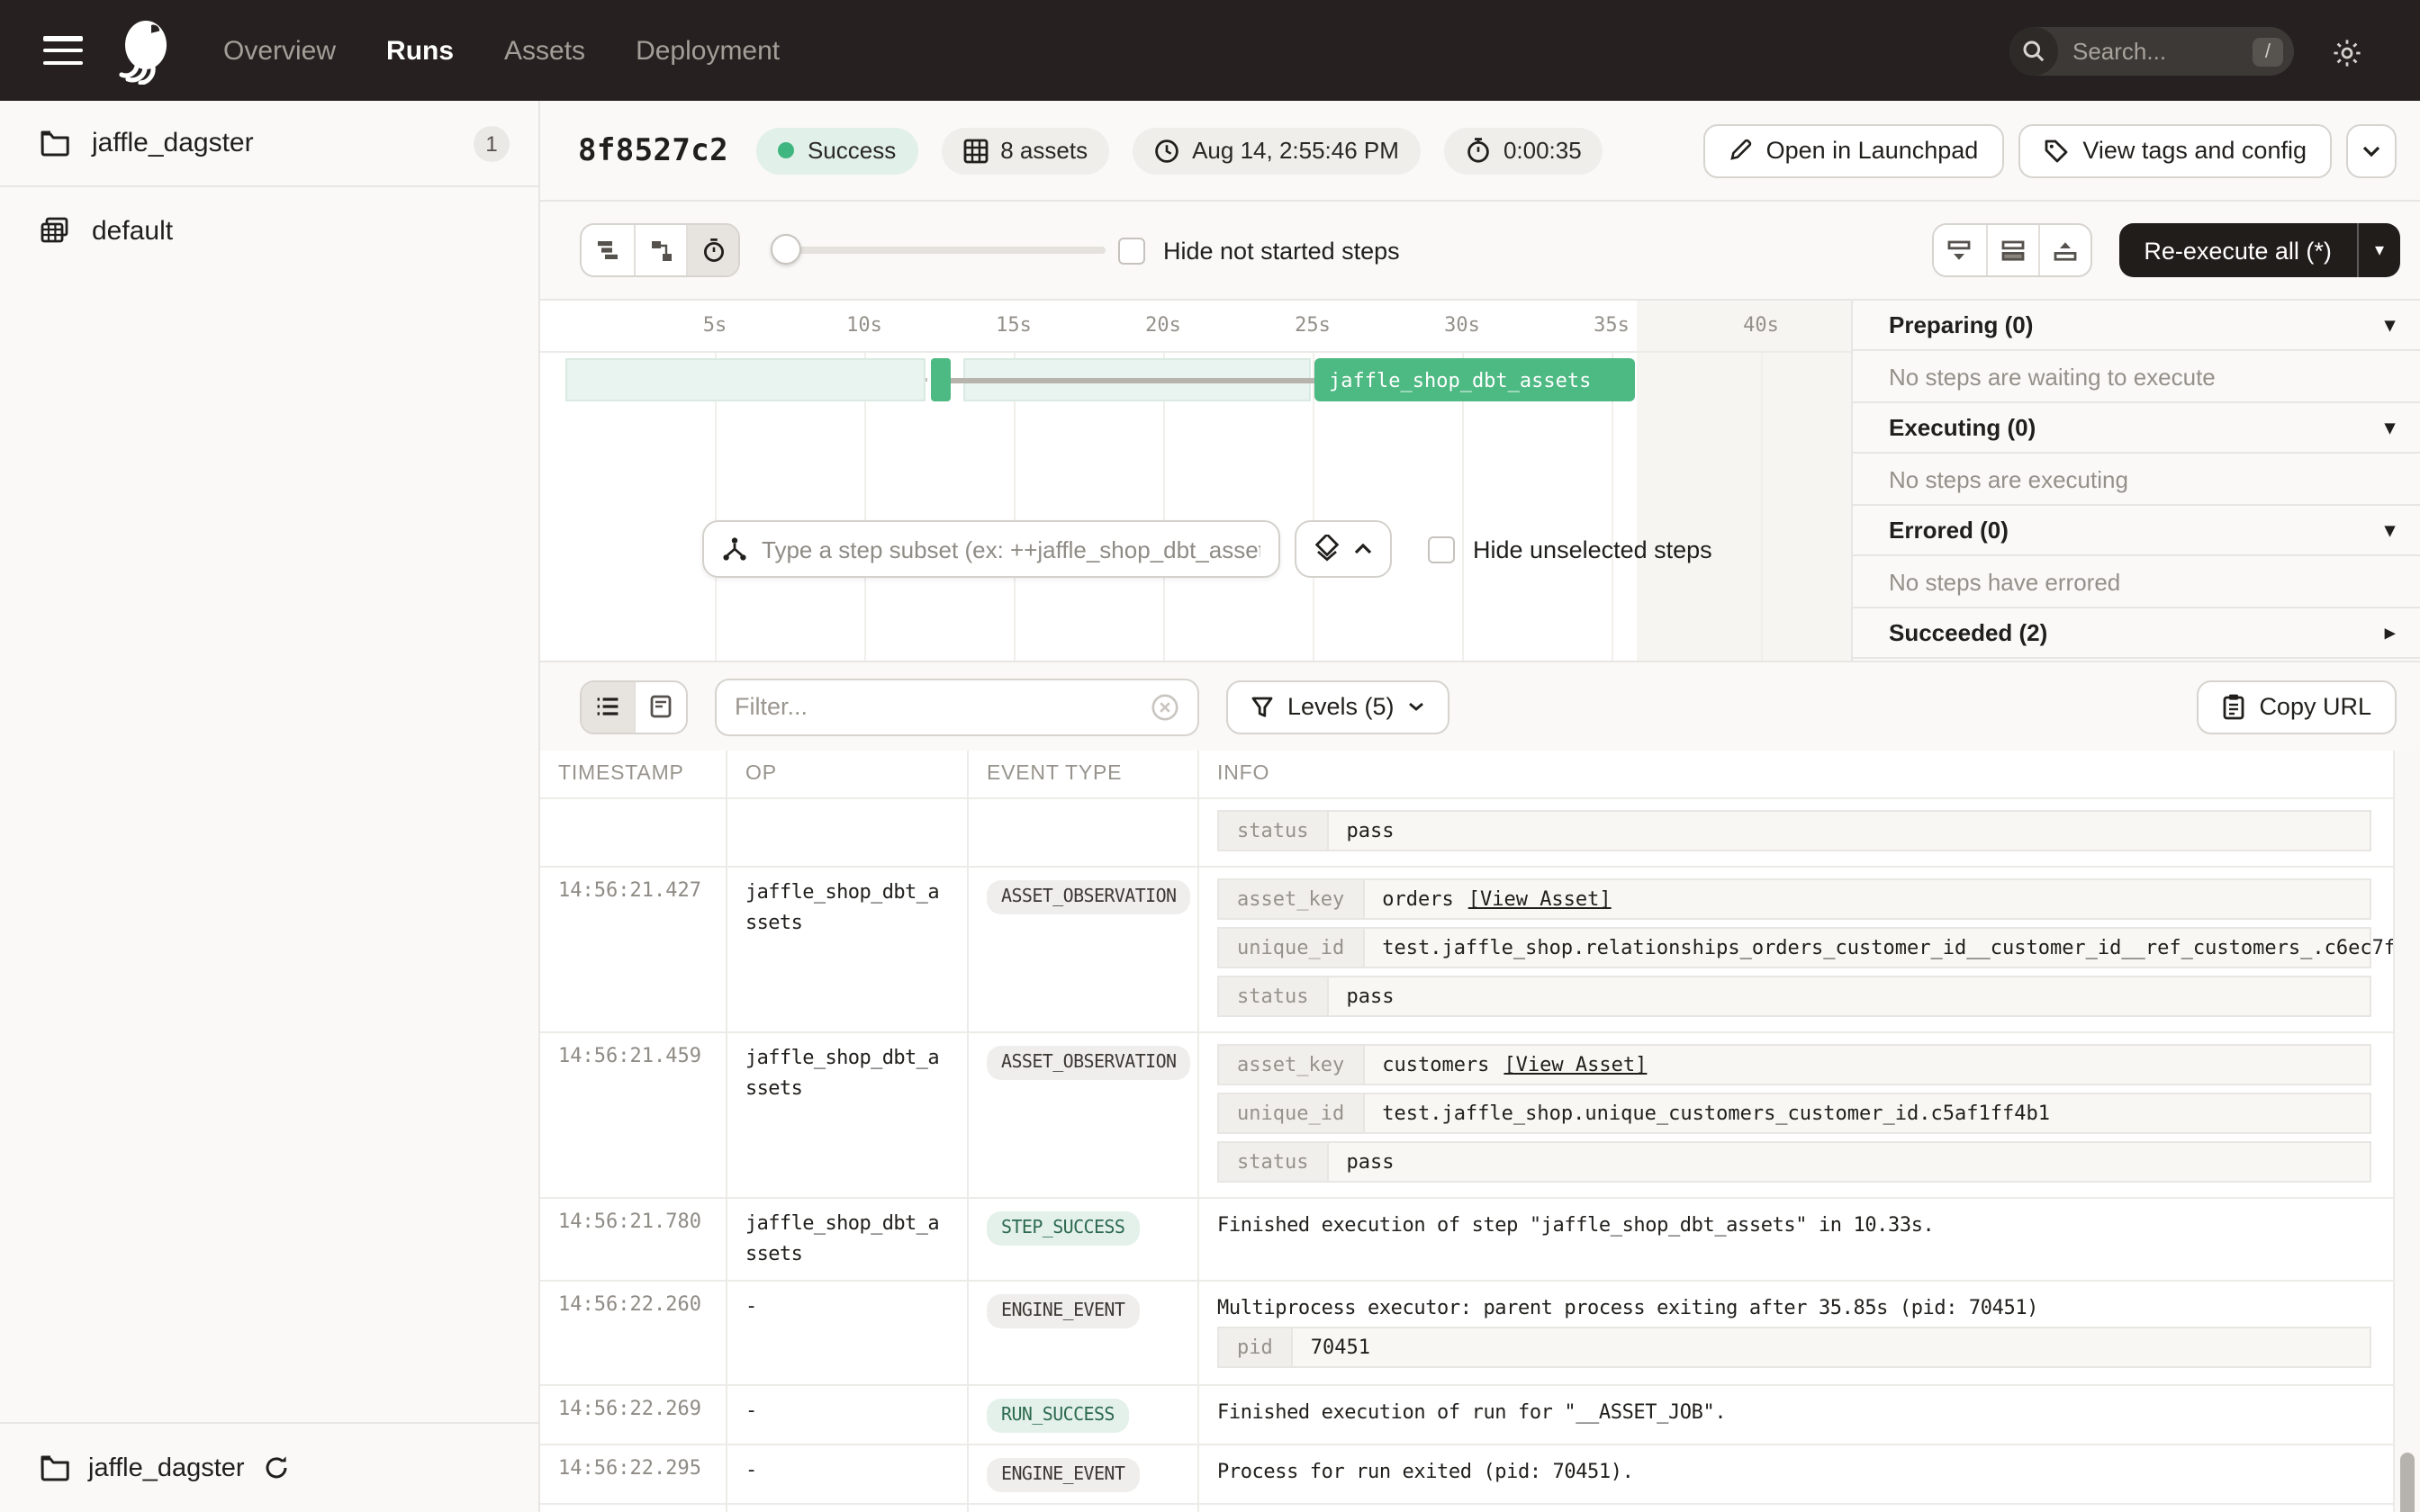 Image resolution: width=2420 pixels, height=1512 pixels. I want to click on section-executing: Executing (0) ▾, so click(2136, 429).